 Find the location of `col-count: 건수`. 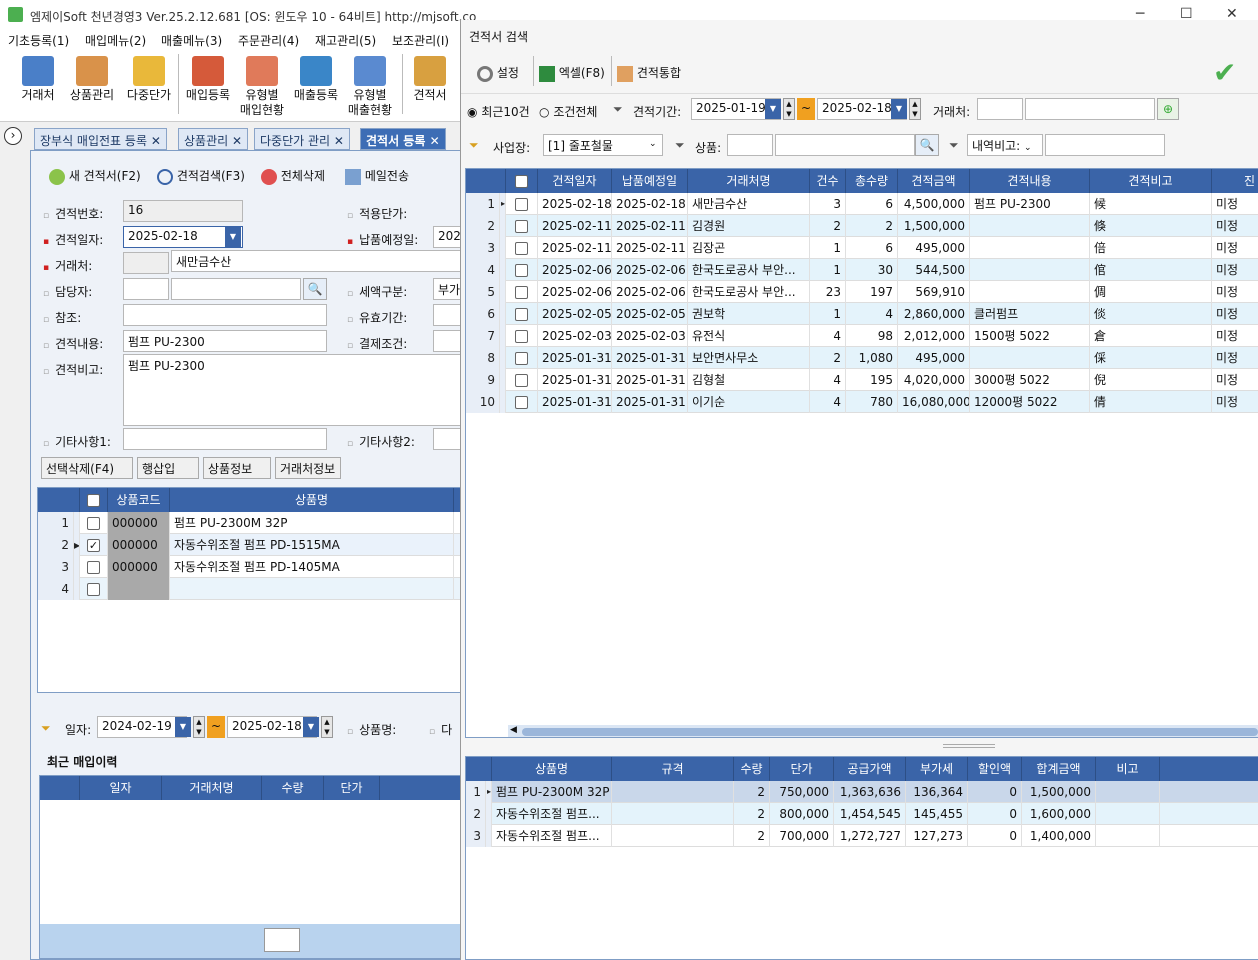

col-count: 건수 is located at coordinates (828, 181).